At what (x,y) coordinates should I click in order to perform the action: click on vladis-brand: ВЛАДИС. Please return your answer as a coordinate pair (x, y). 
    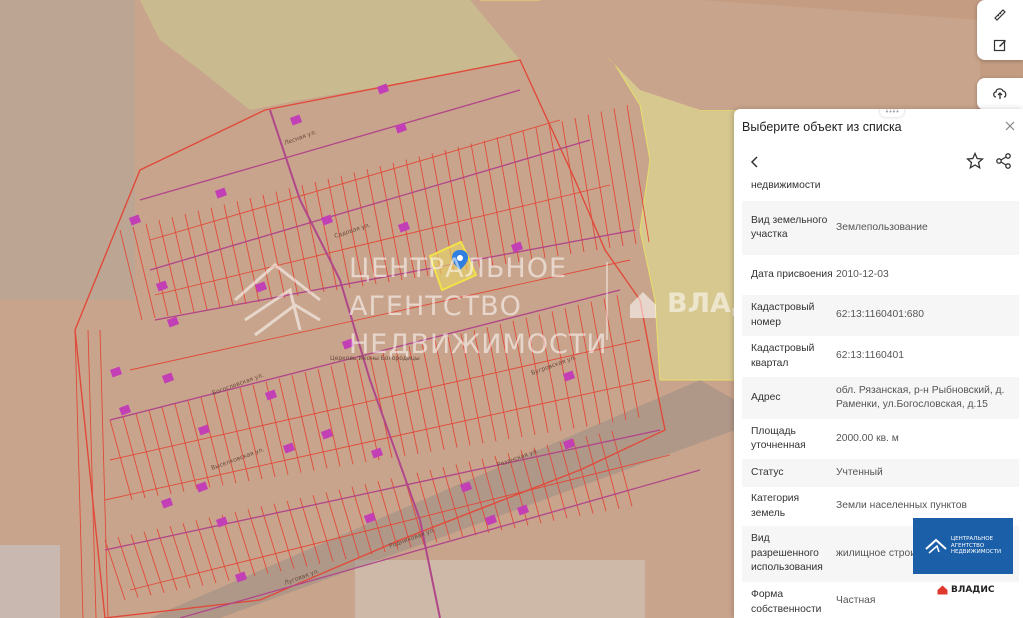
    Looking at the image, I should click on (973, 590).